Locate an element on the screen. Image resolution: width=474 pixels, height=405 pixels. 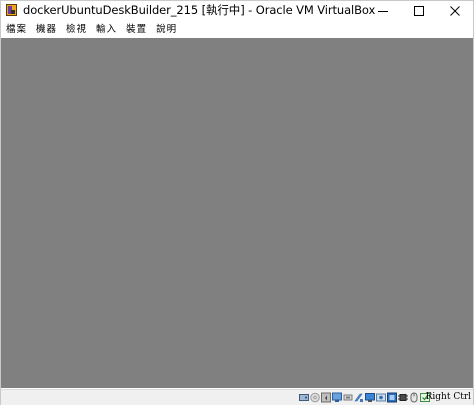
status-bar: Right Ctrl is located at coordinates (237, 397).